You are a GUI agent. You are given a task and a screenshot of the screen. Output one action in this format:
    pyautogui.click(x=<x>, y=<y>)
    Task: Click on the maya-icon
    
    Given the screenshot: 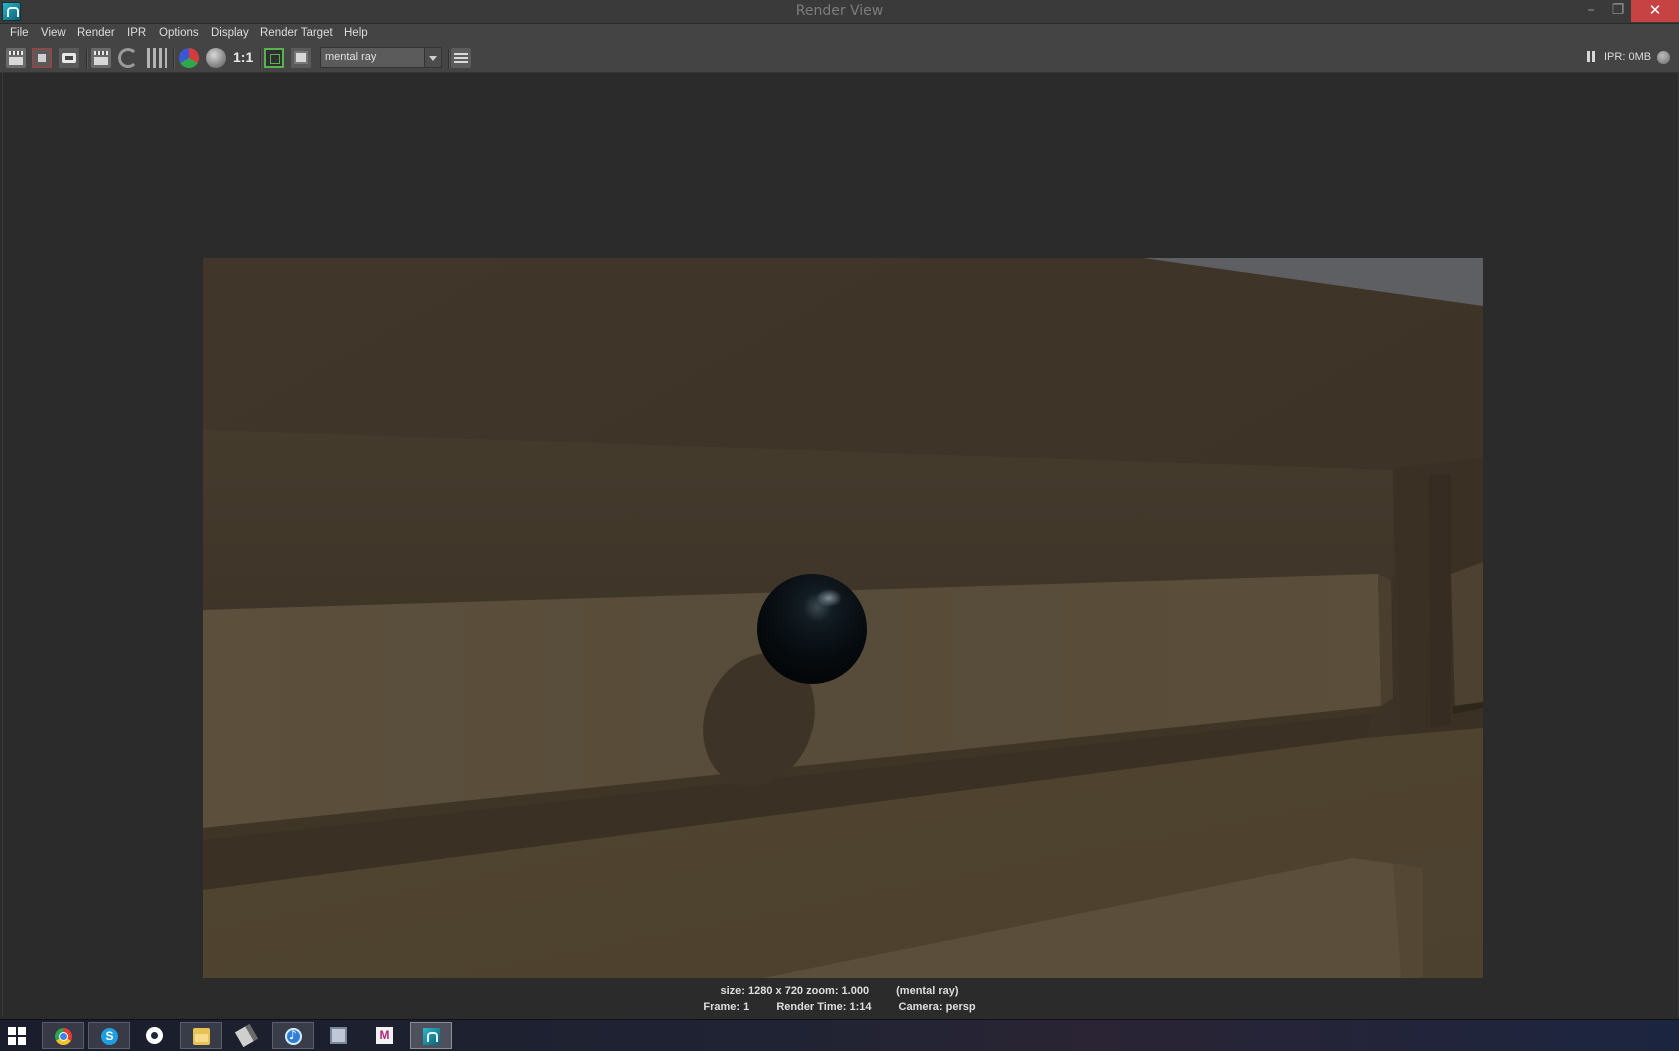 What is the action you would take?
    pyautogui.click(x=431, y=1036)
    